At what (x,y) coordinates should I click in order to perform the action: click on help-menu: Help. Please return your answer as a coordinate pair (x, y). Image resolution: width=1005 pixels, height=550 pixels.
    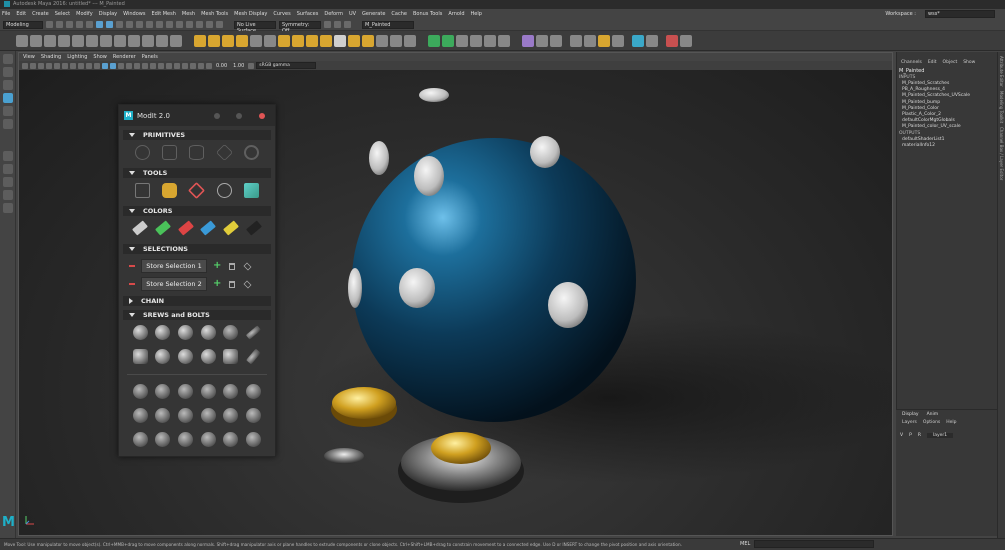
    Looking at the image, I should click on (951, 422).